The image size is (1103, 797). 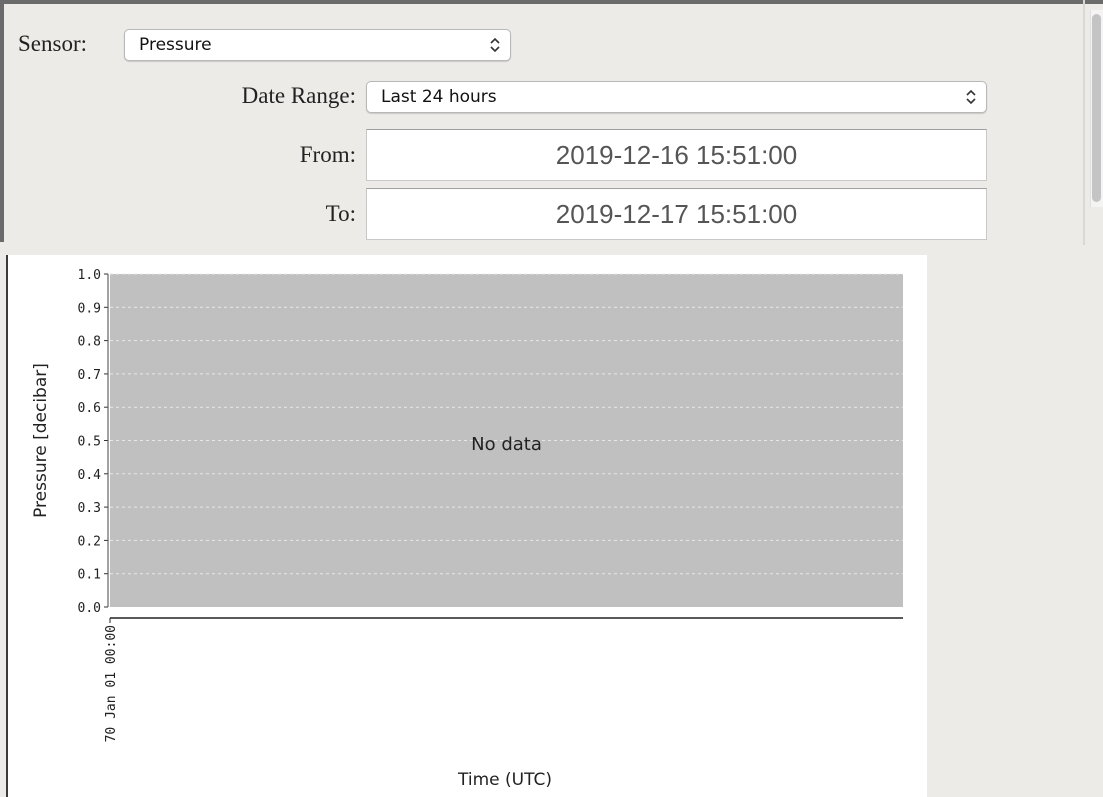 What do you see at coordinates (89, 342) in the screenshot?
I see `y-tick-label: 0.8` at bounding box center [89, 342].